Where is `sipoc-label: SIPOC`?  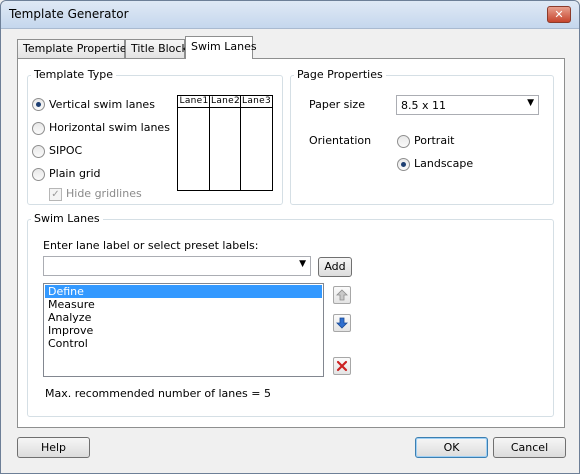 sipoc-label: SIPOC is located at coordinates (66, 150).